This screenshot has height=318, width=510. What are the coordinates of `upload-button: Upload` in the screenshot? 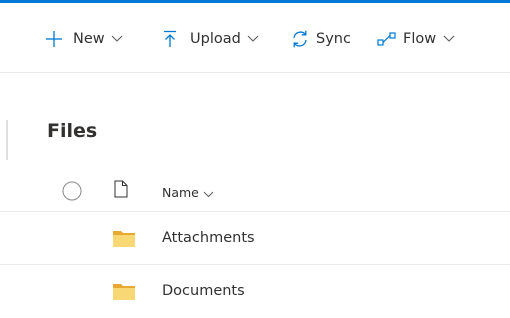 It's located at (211, 39).